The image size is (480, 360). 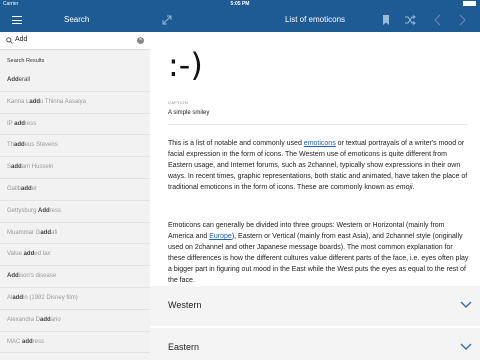 I want to click on search-result-item: Gallbadder, so click(x=75, y=190).